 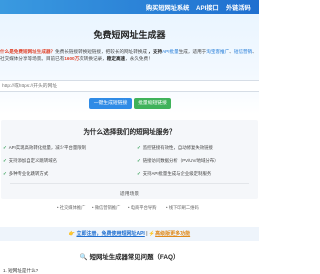 I want to click on feature-item: ✓ API实现高效转化批量，减少平台量限制, so click(x=45, y=147).